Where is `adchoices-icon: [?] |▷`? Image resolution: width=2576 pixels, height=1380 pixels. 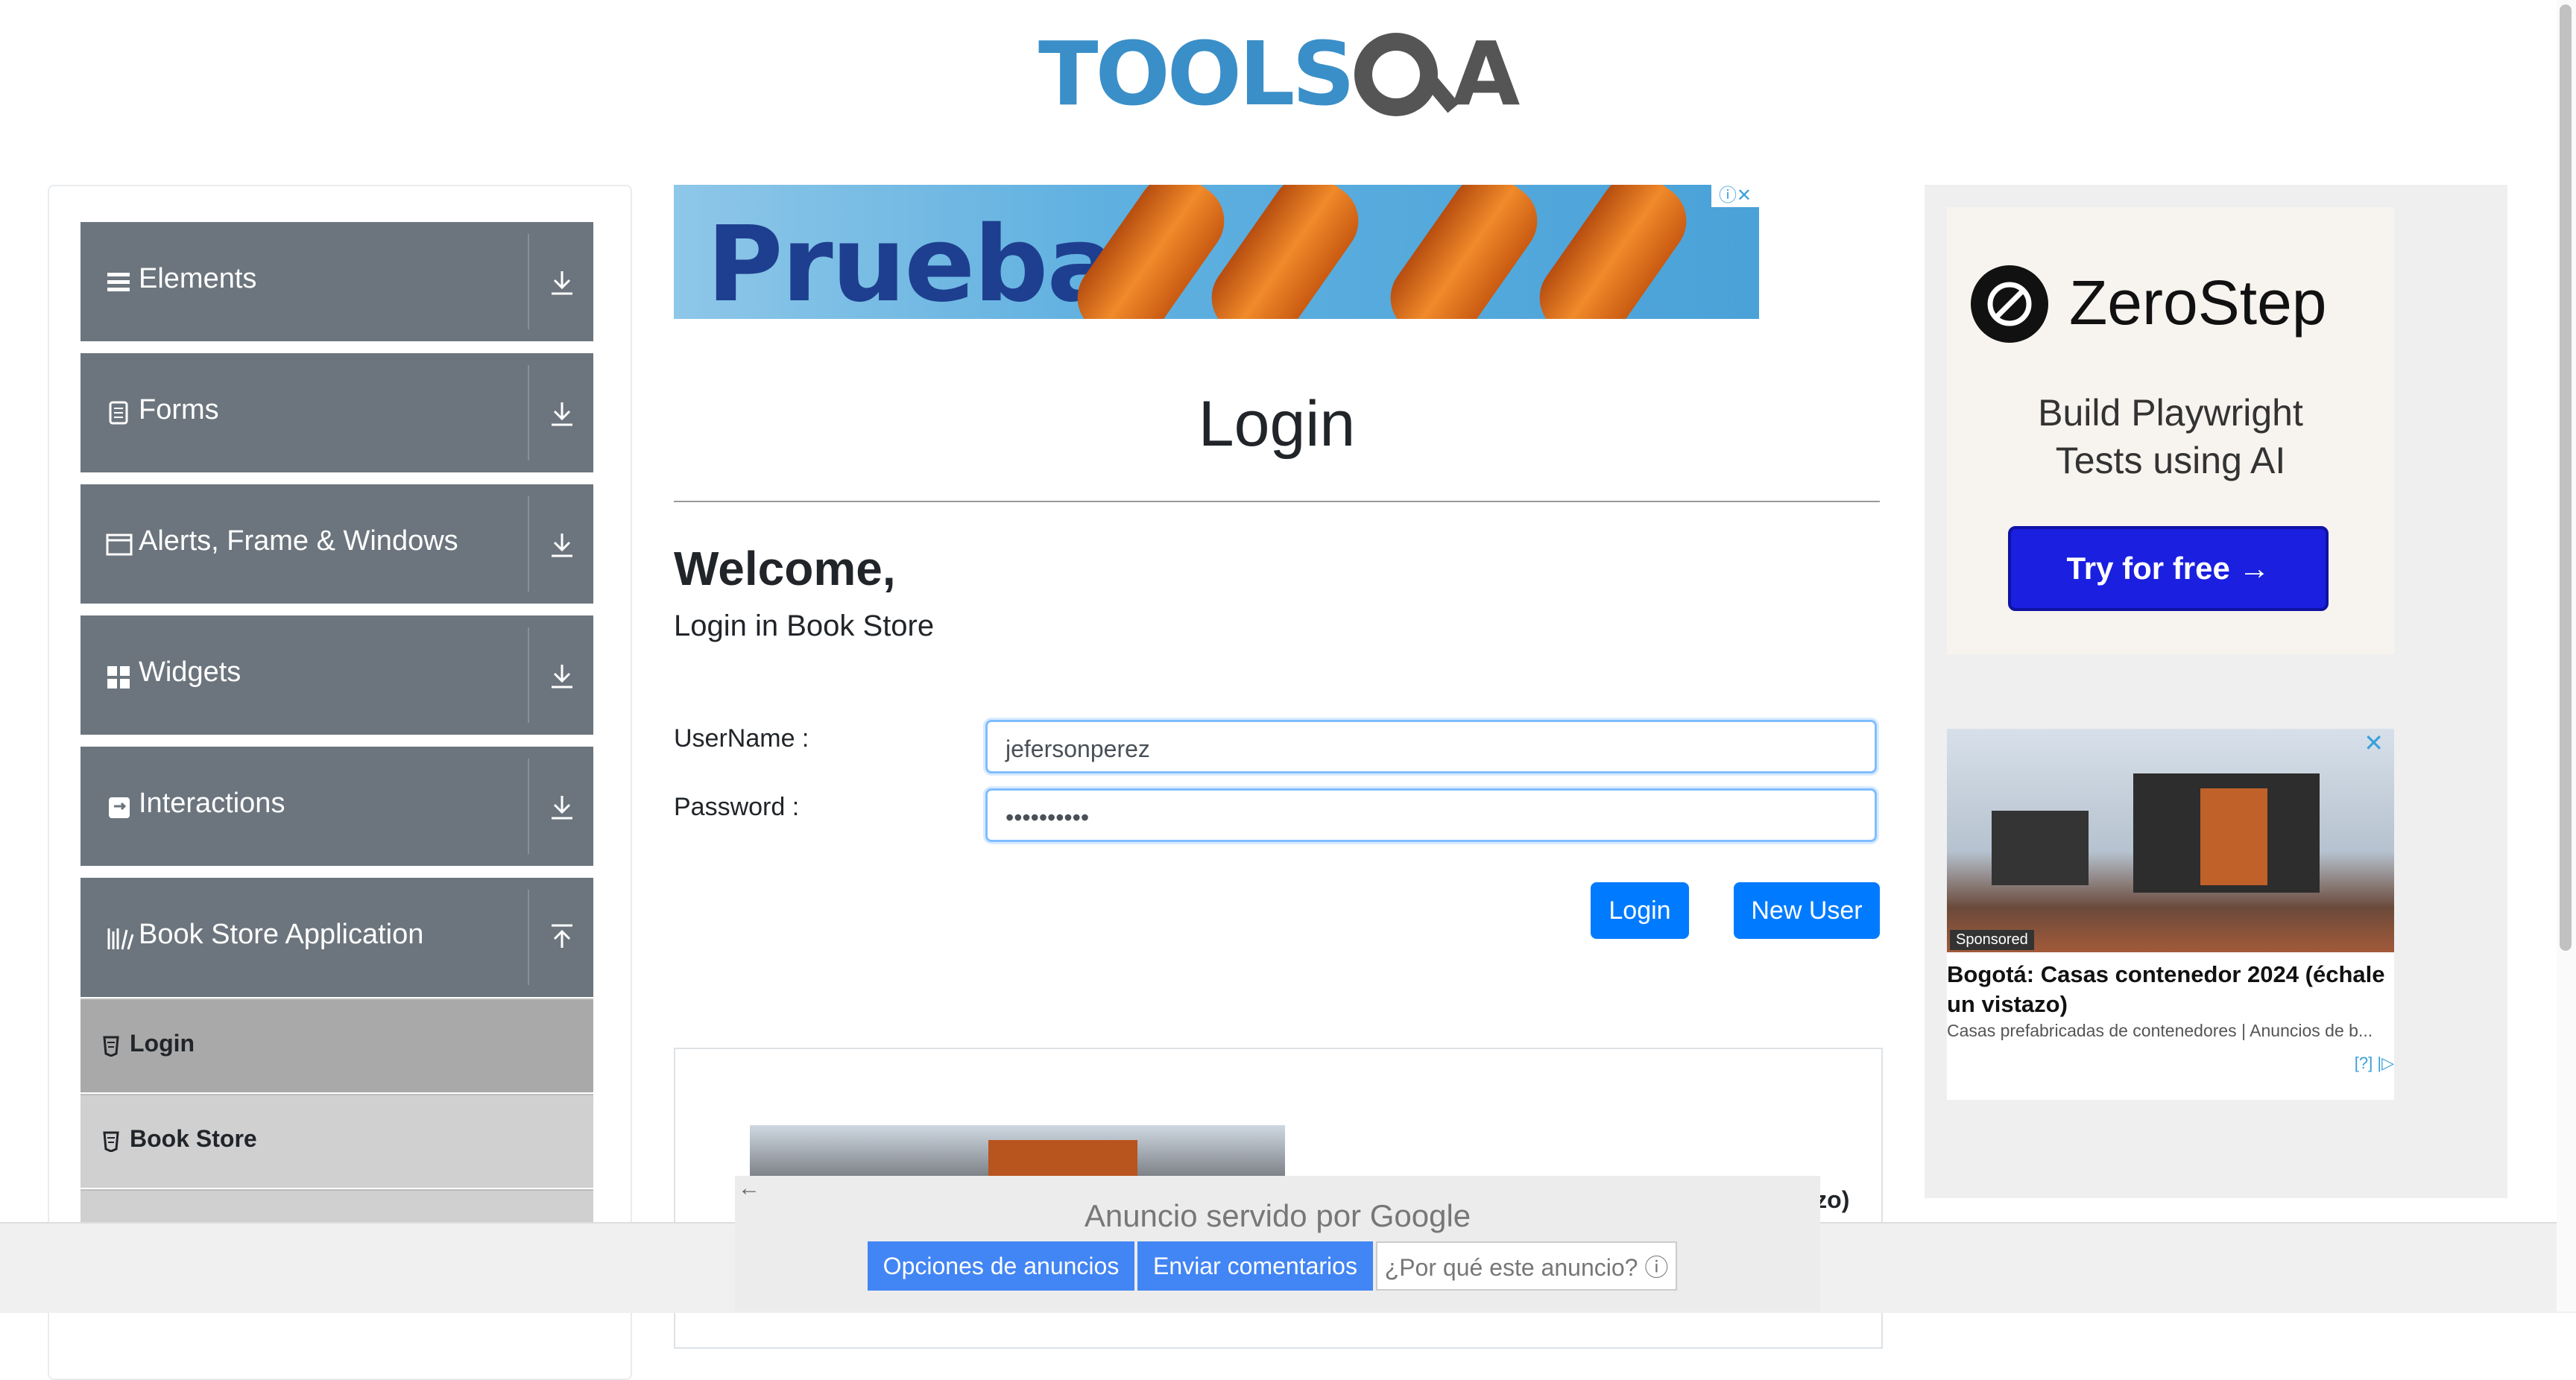
adchoices-icon: [?] |▷ is located at coordinates (2374, 1064).